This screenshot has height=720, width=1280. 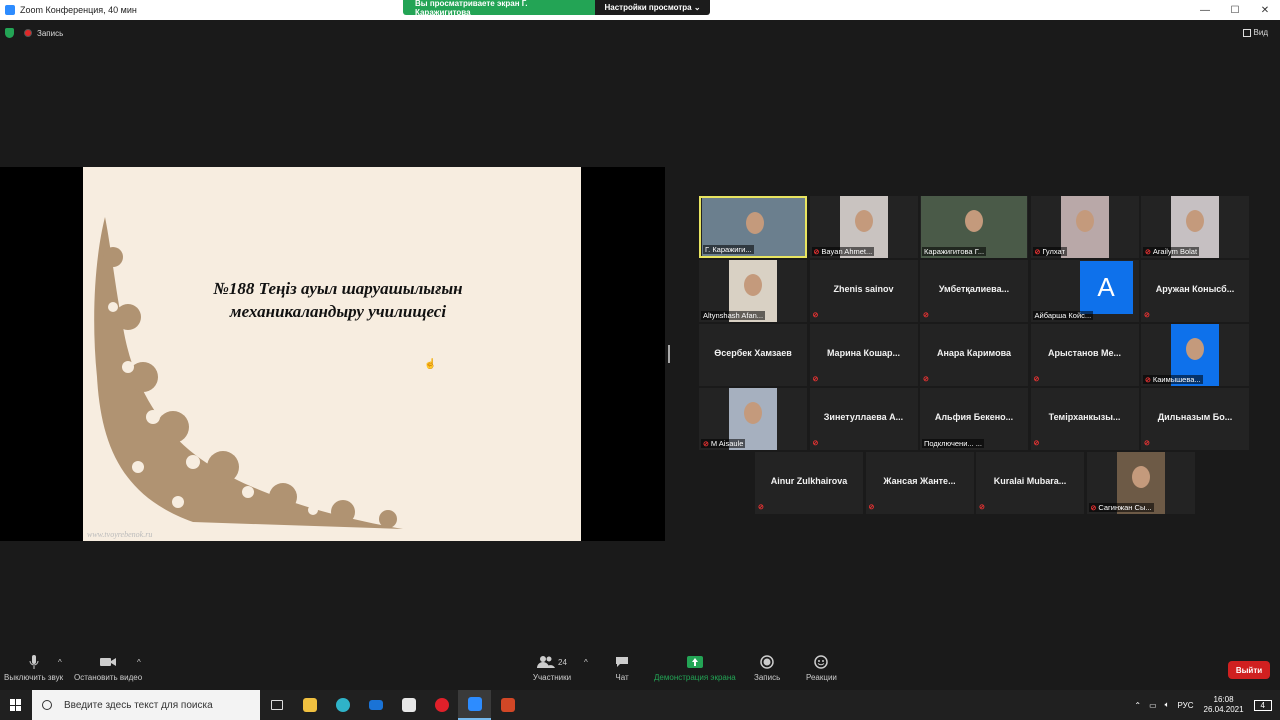 I want to click on participant-tile: Жансая Жанте... ⊘, so click(x=919, y=483).